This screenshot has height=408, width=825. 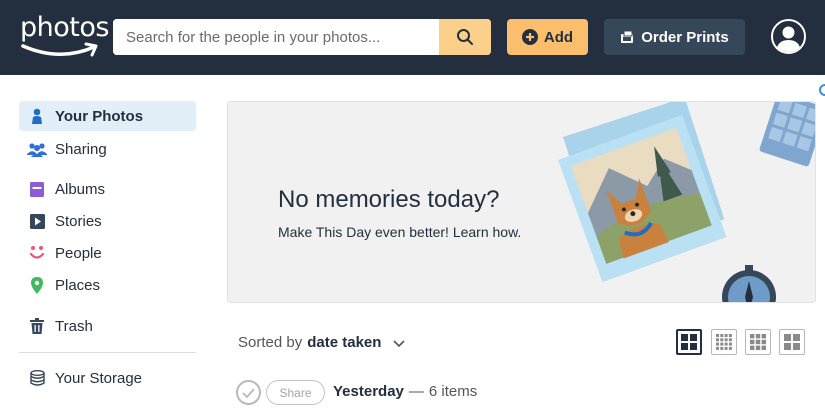 What do you see at coordinates (529, 37) in the screenshot?
I see `plus-circle-icon` at bounding box center [529, 37].